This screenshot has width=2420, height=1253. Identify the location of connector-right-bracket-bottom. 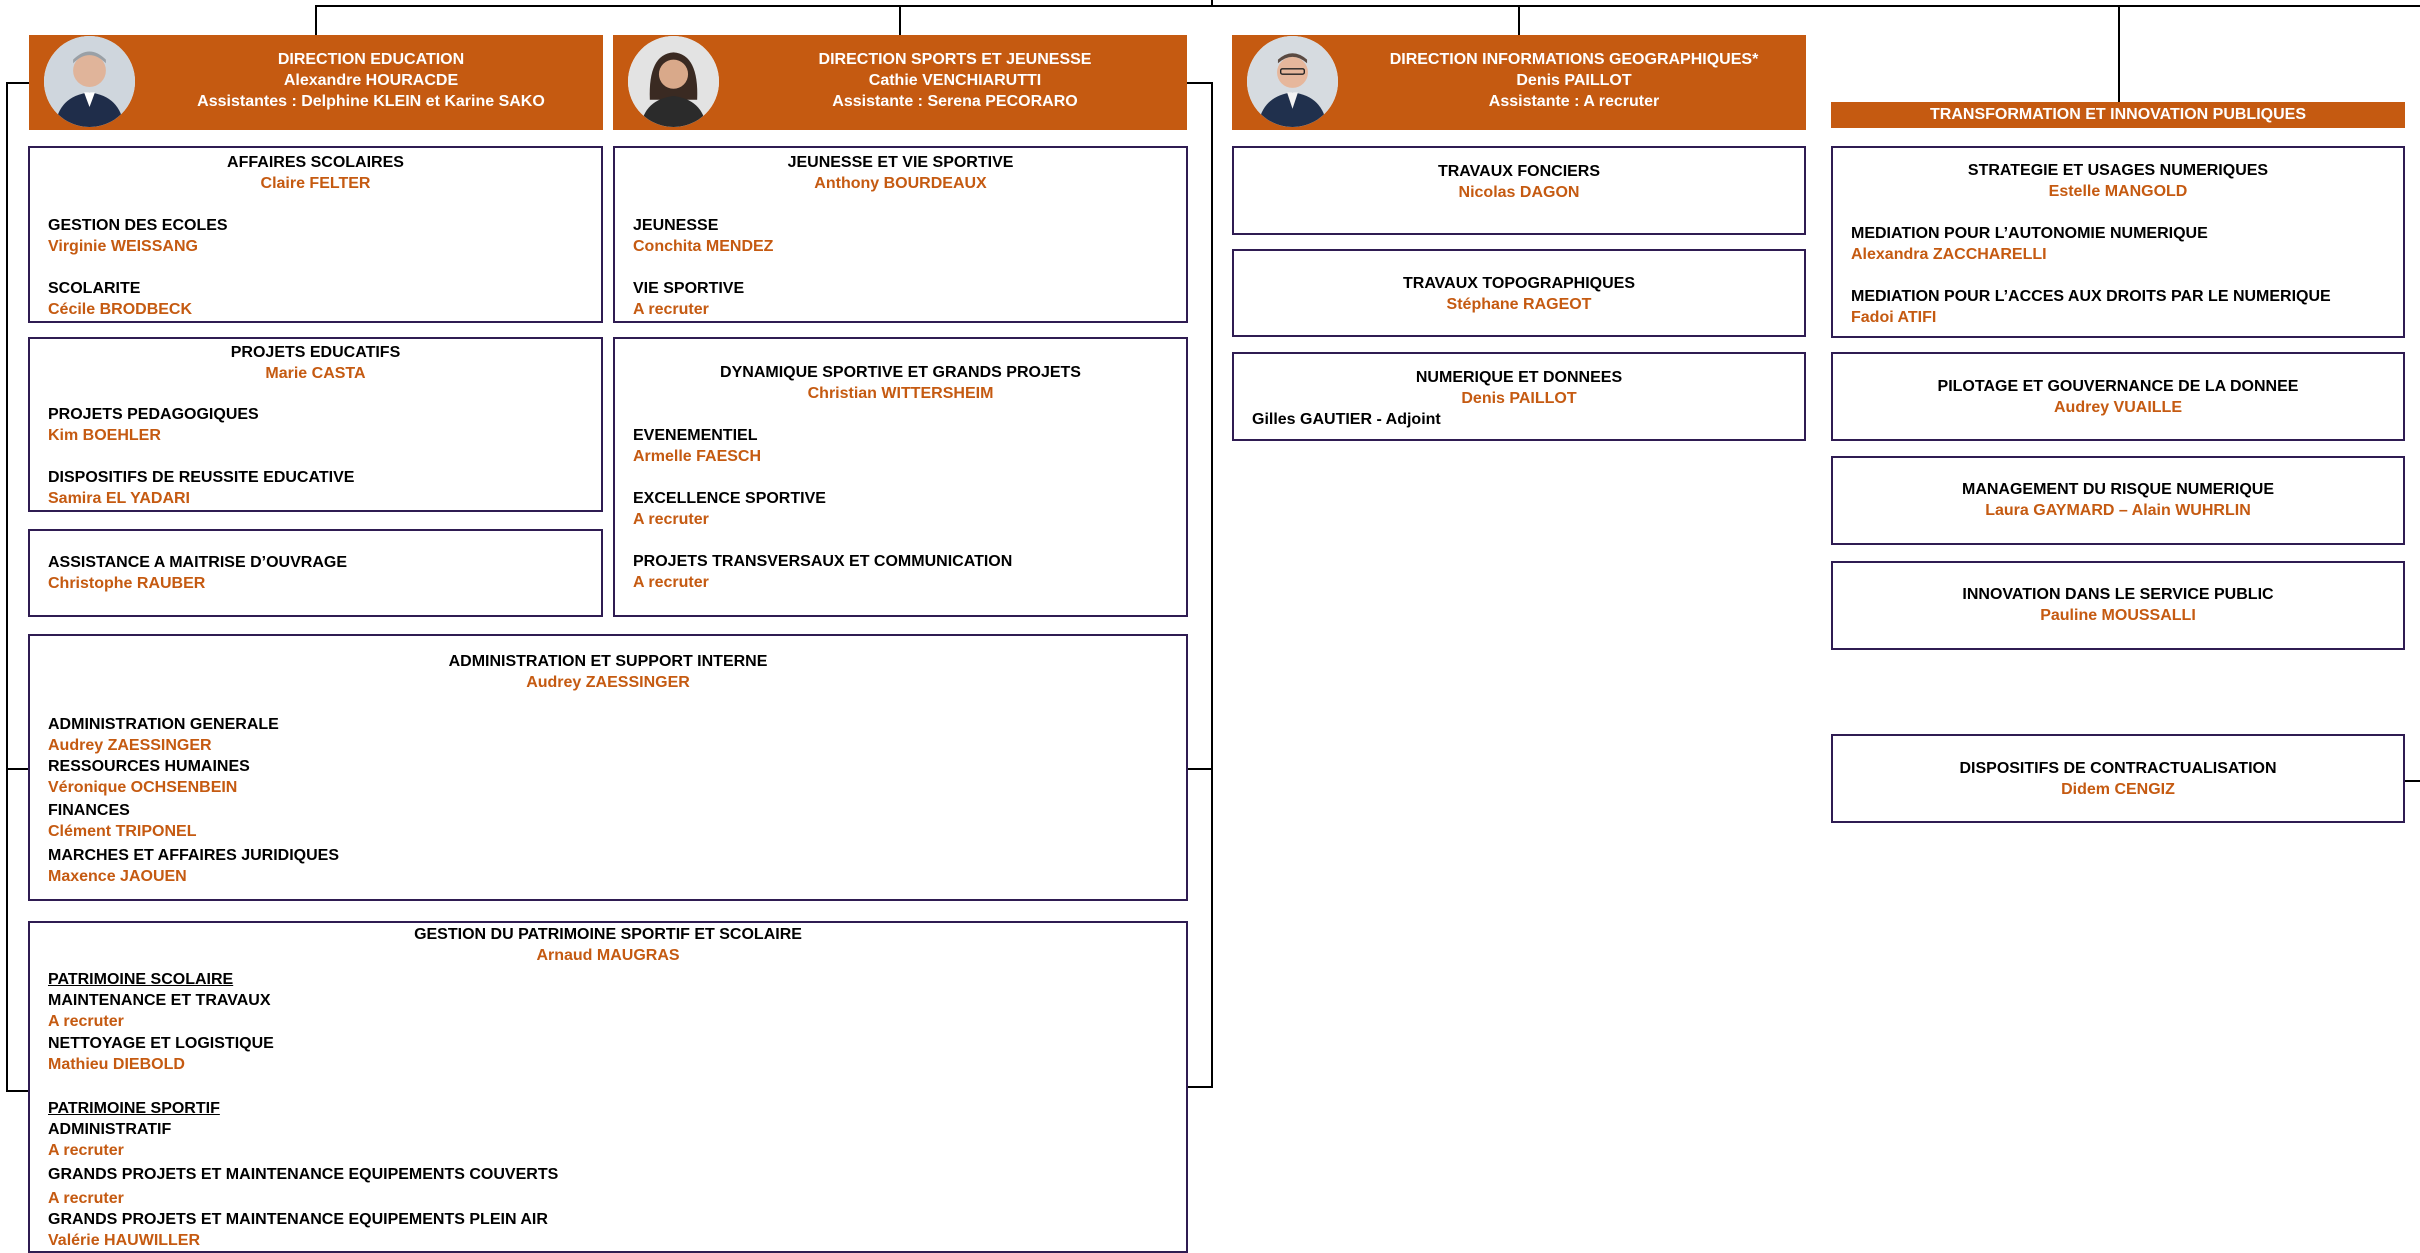
(1200, 1087).